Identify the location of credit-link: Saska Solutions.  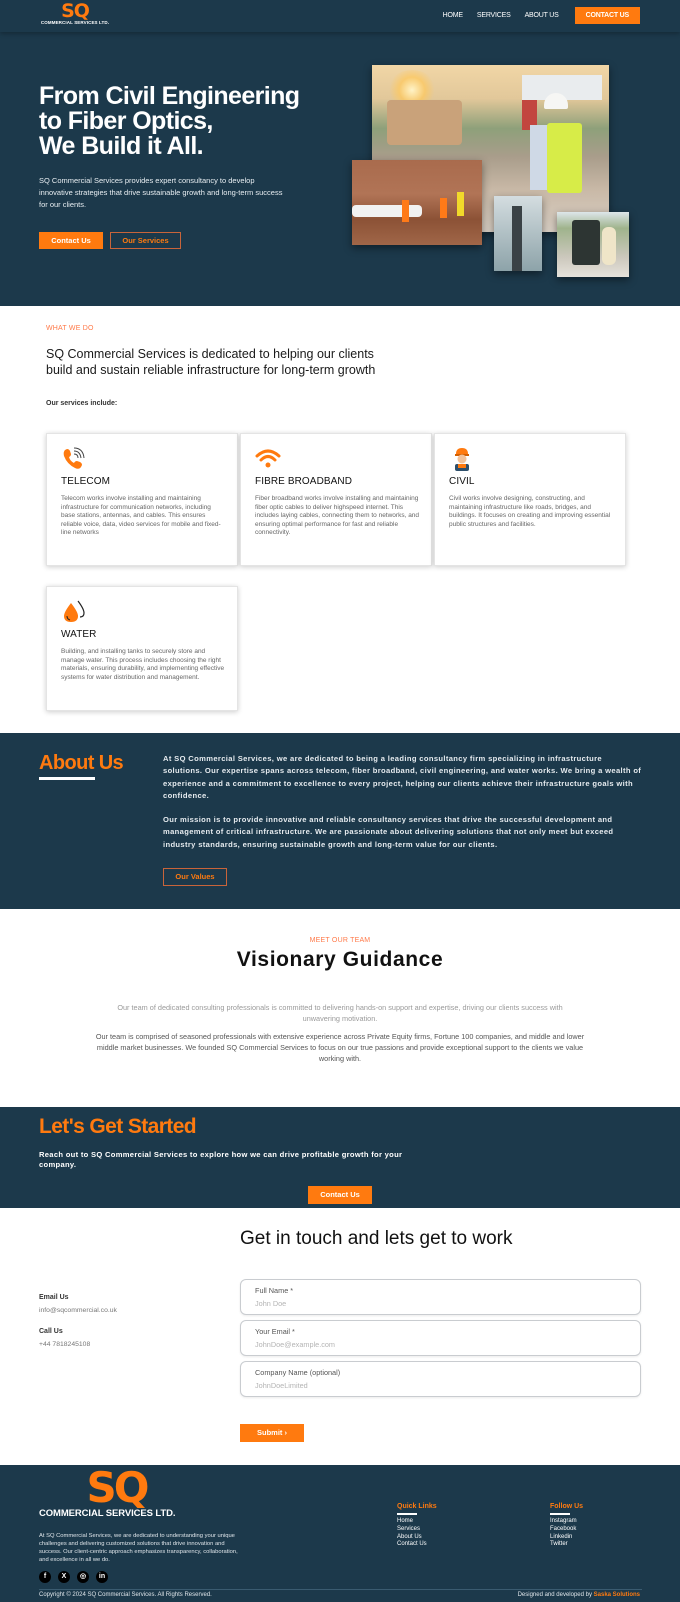
(617, 1595).